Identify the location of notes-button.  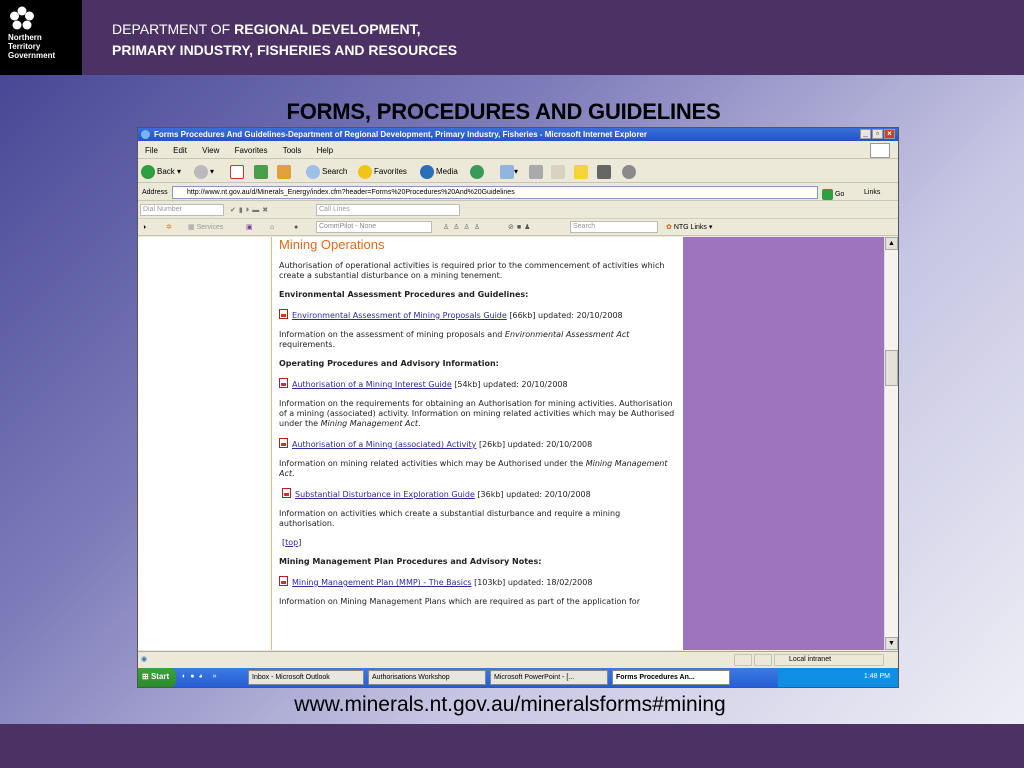
(581, 172).